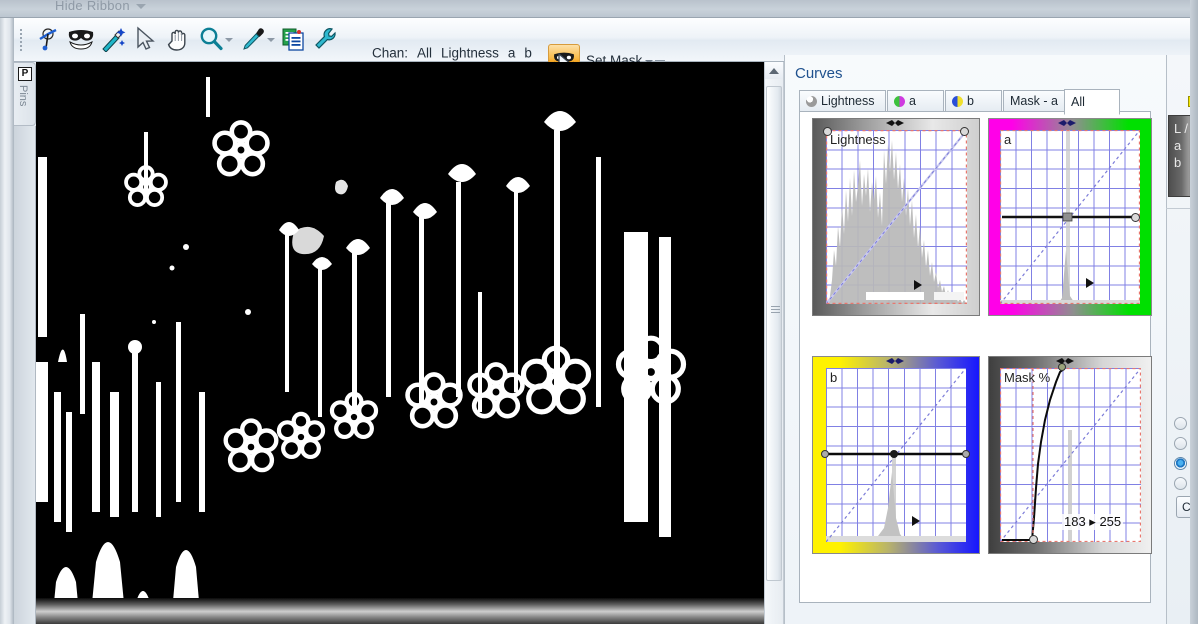 The image size is (1198, 624). What do you see at coordinates (834, 377) in the screenshot?
I see `b-plot-label: b` at bounding box center [834, 377].